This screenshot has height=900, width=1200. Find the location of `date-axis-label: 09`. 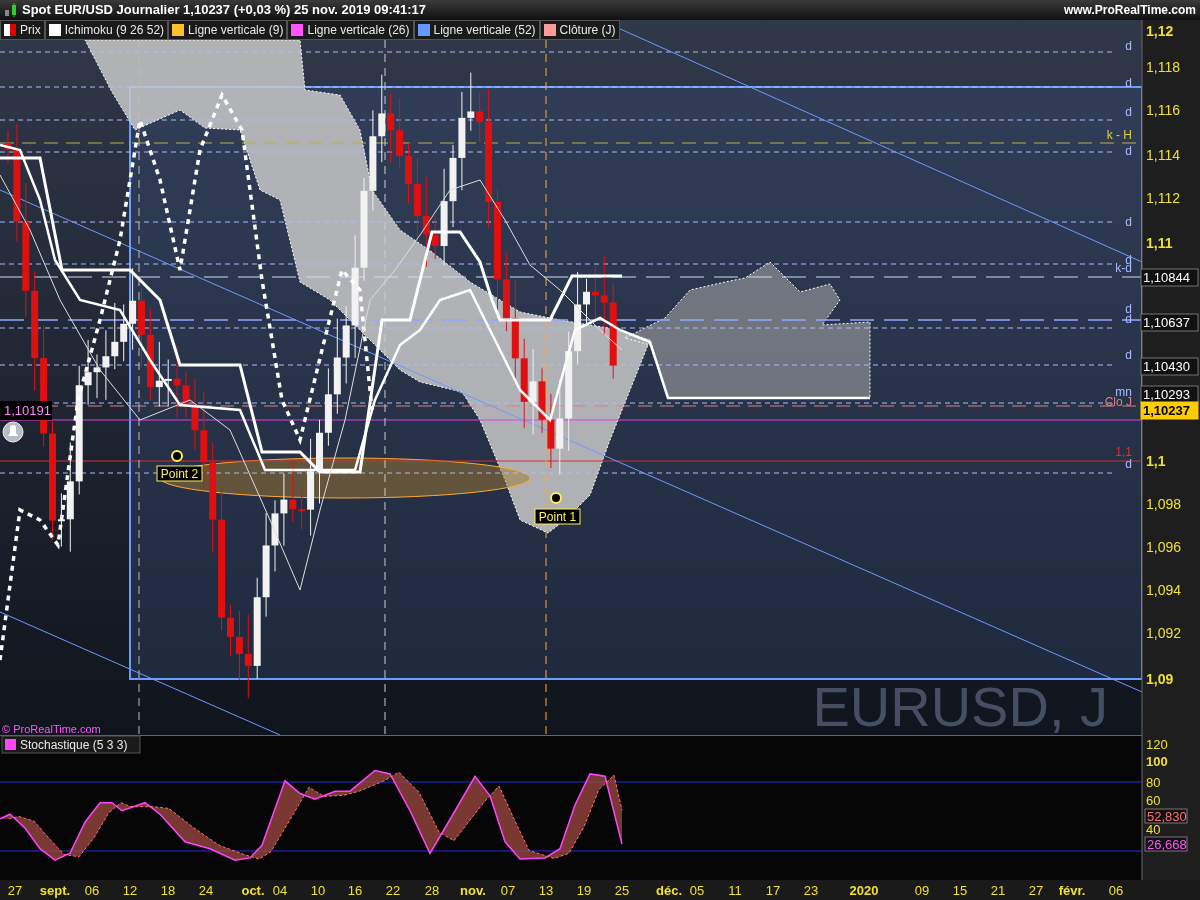

date-axis-label: 09 is located at coordinates (922, 890).